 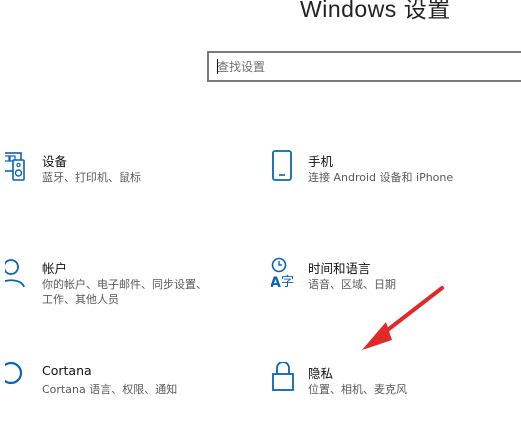 What do you see at coordinates (125, 185) in the screenshot?
I see `tile-devices: 设备 蓝牙、打印机、鼠标` at bounding box center [125, 185].